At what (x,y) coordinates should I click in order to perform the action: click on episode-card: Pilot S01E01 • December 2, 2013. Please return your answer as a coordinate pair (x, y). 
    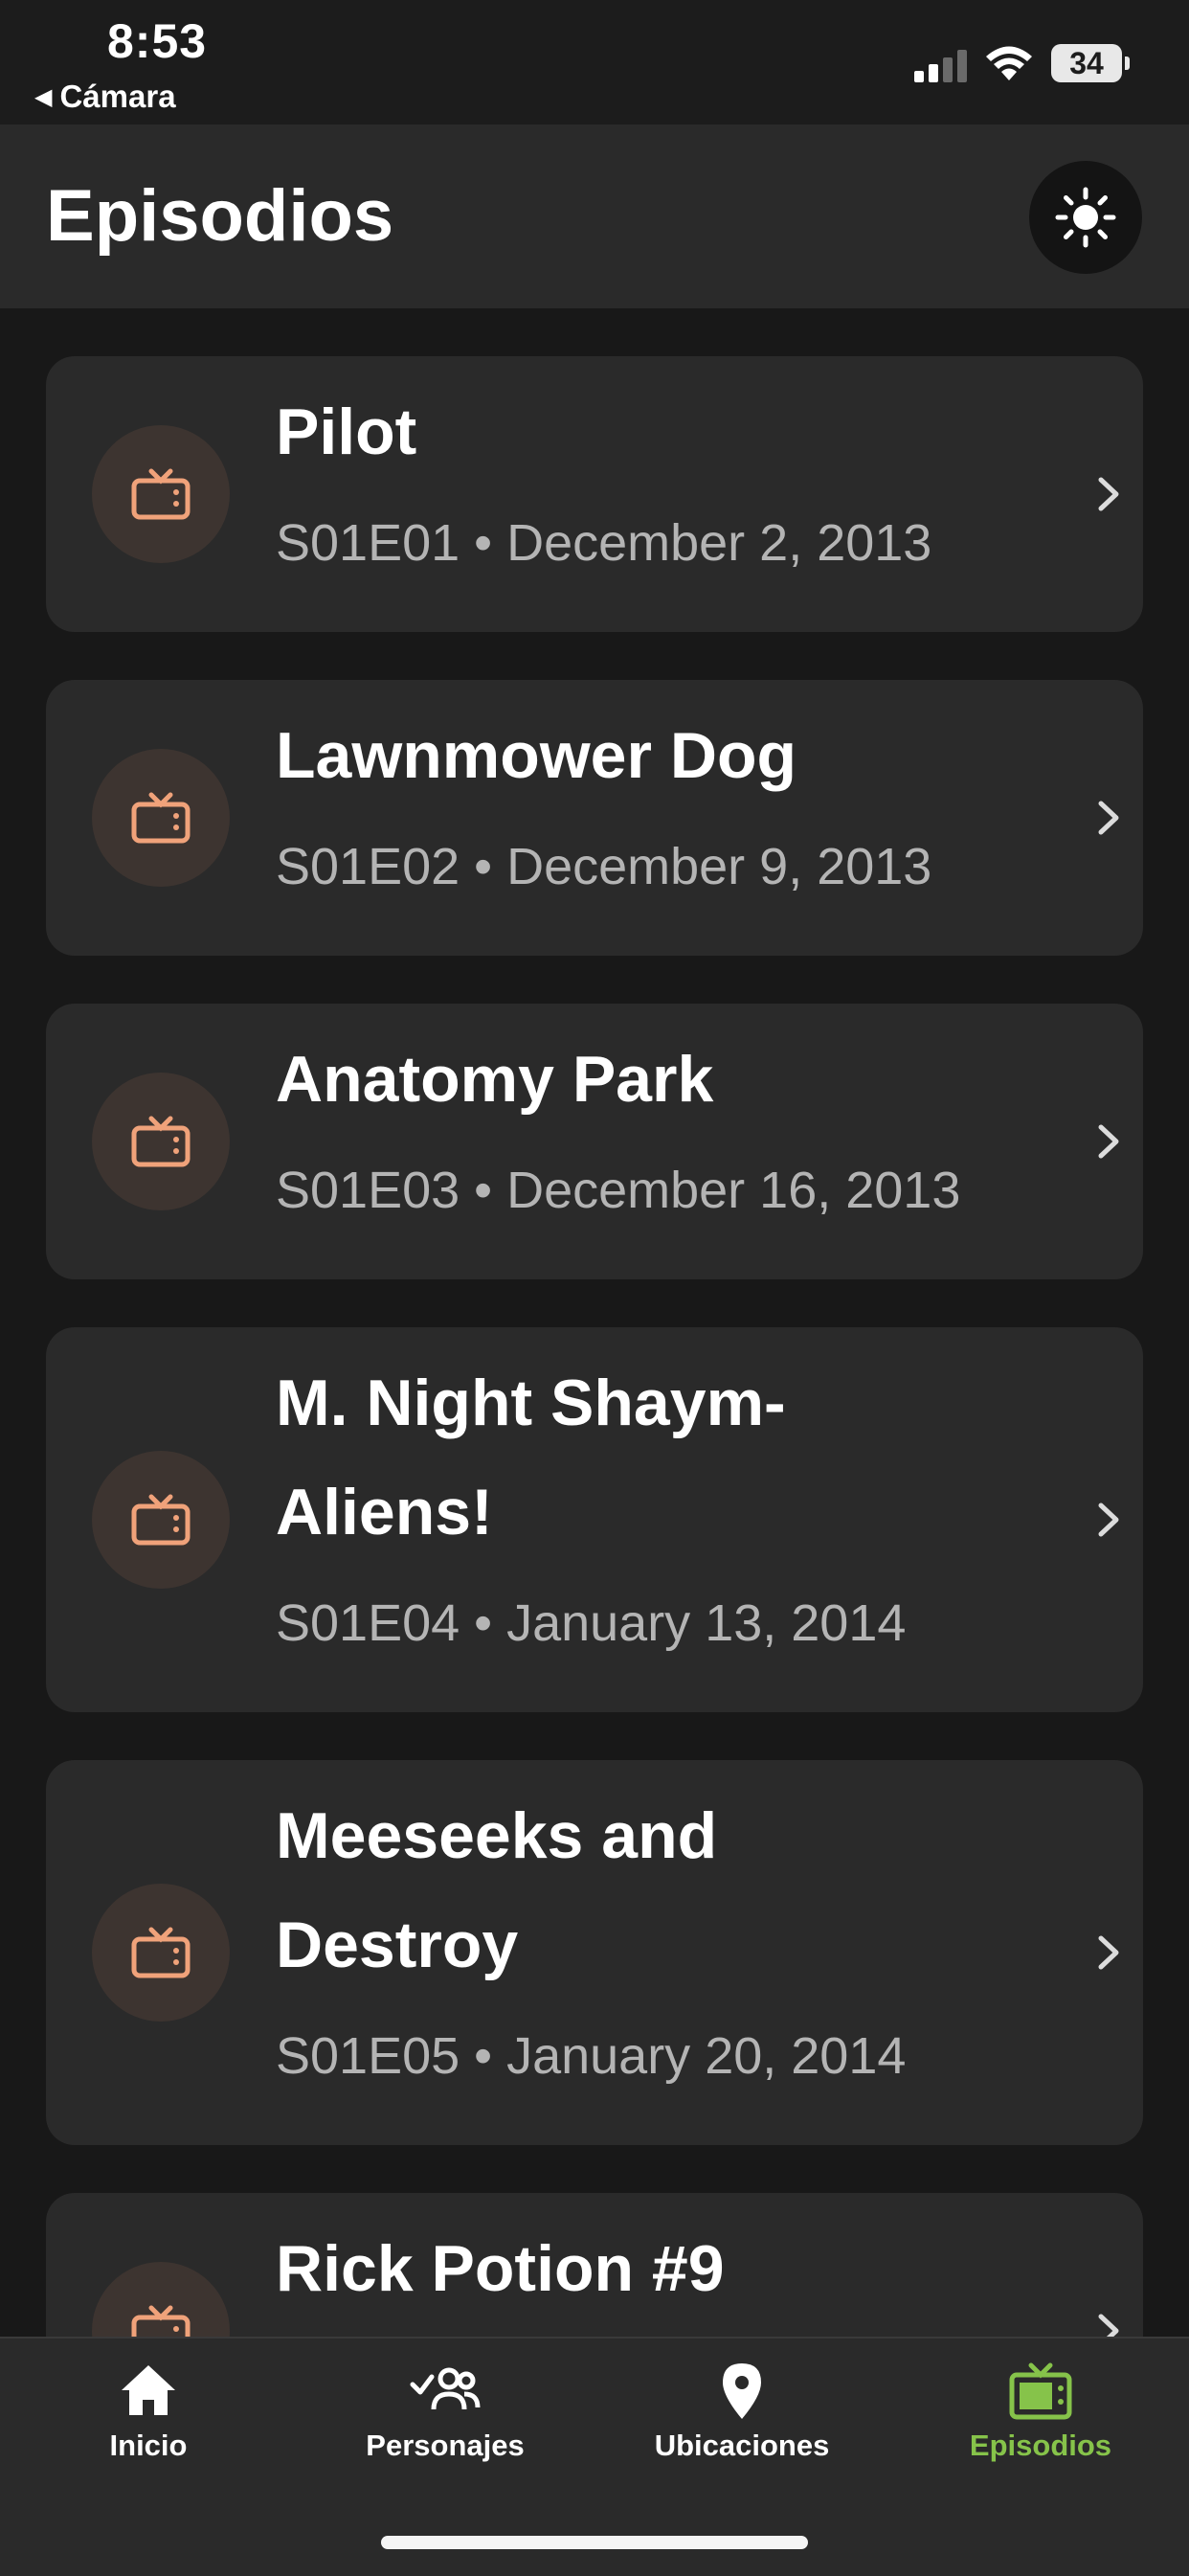
    Looking at the image, I should click on (594, 494).